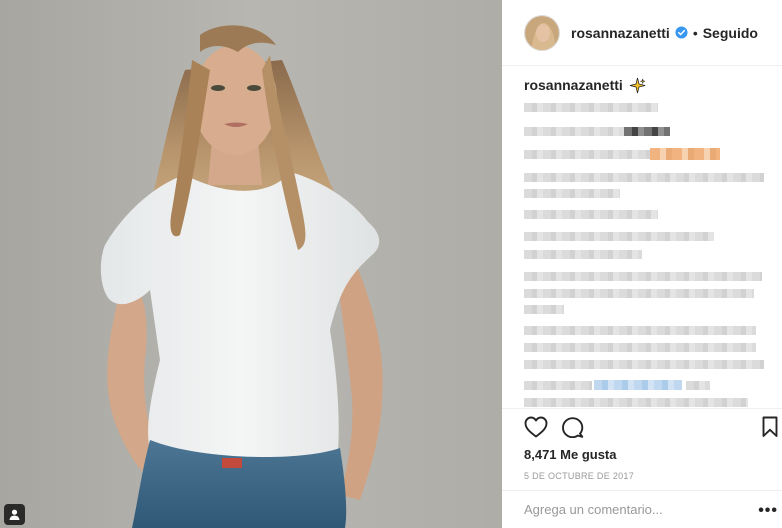 The width and height of the screenshot is (782, 528). What do you see at coordinates (536, 427) in the screenshot?
I see `heart-icon` at bounding box center [536, 427].